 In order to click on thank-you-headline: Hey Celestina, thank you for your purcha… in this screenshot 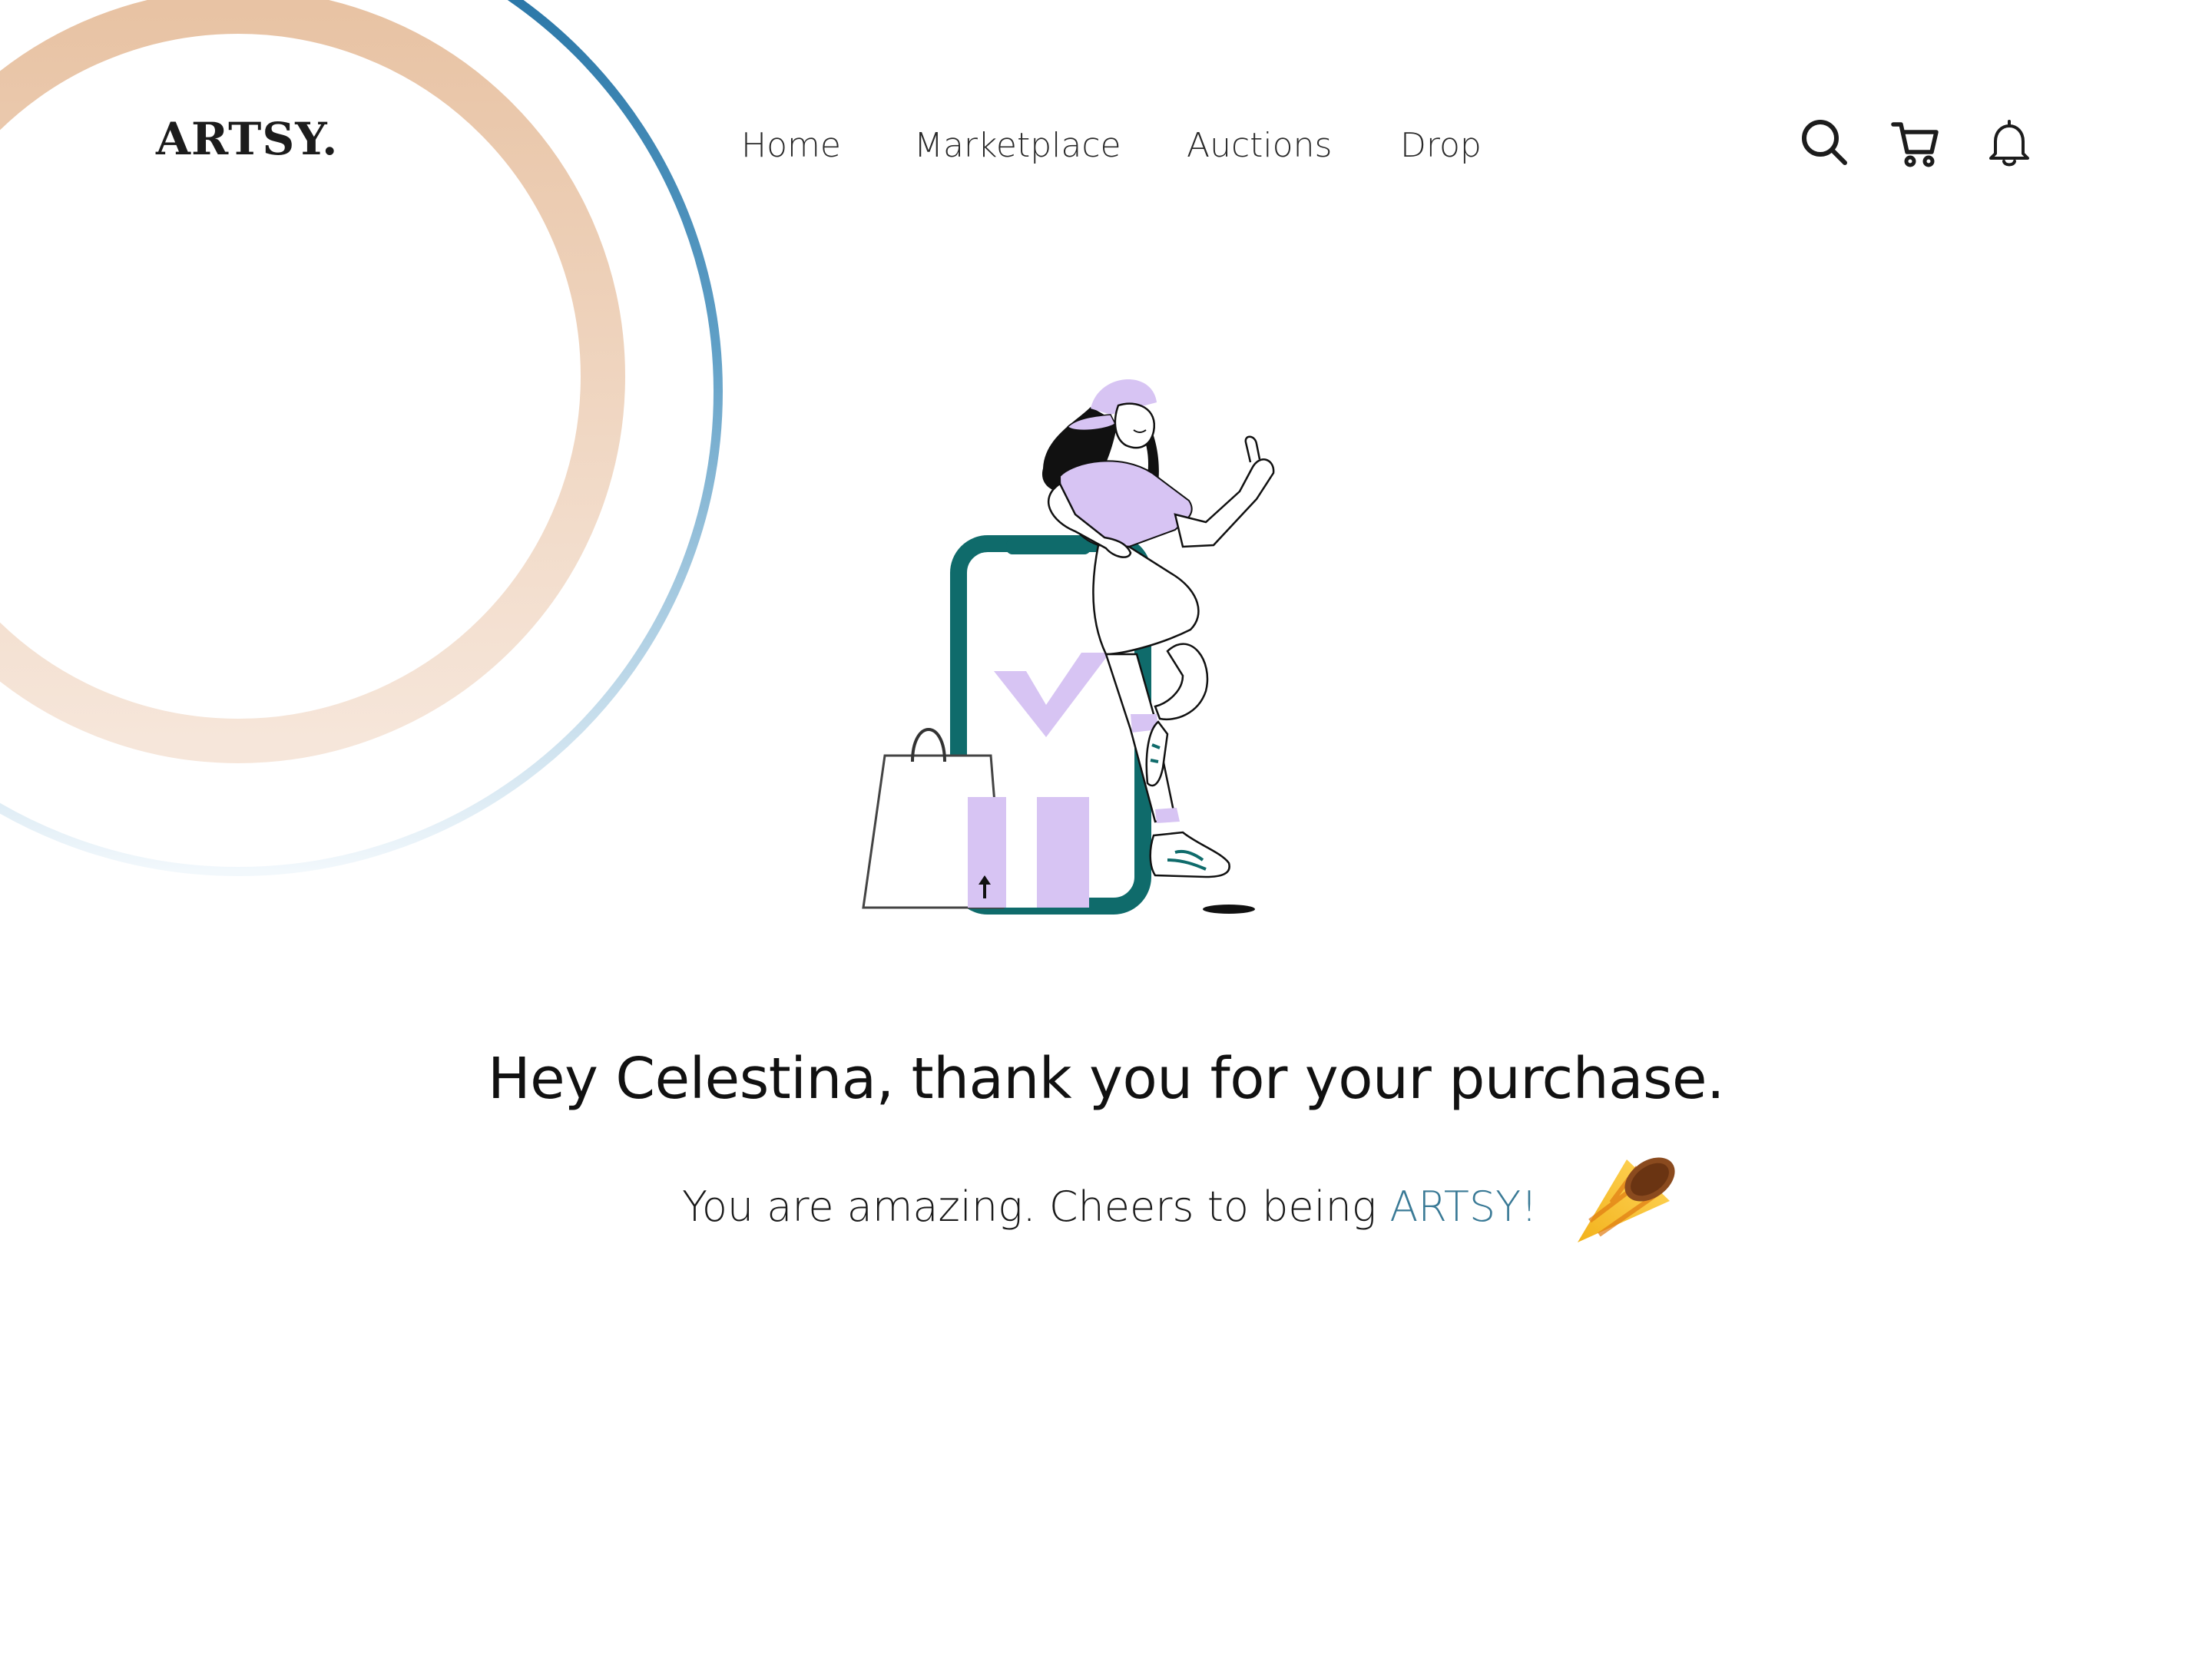, I will do `click(1106, 1079)`.